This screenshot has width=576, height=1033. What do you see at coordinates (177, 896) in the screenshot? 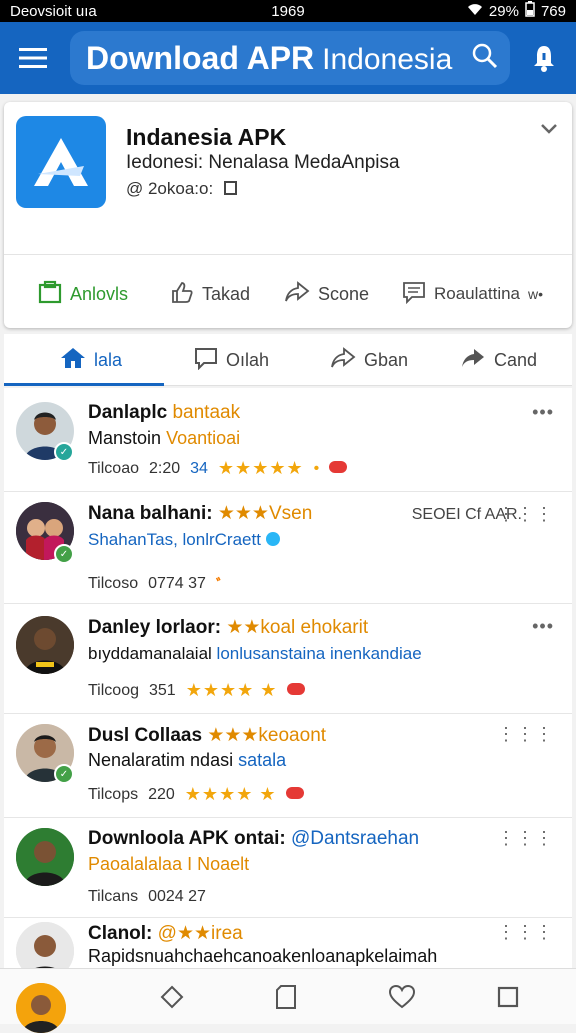
I see `post-count: 0024 27` at bounding box center [177, 896].